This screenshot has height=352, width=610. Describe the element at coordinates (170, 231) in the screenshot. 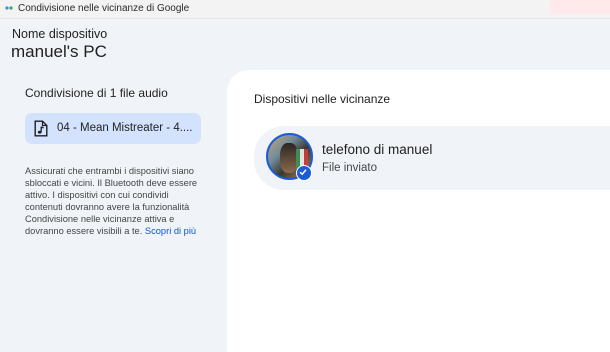

I see `learn-more-link: Scopri di più` at that location.